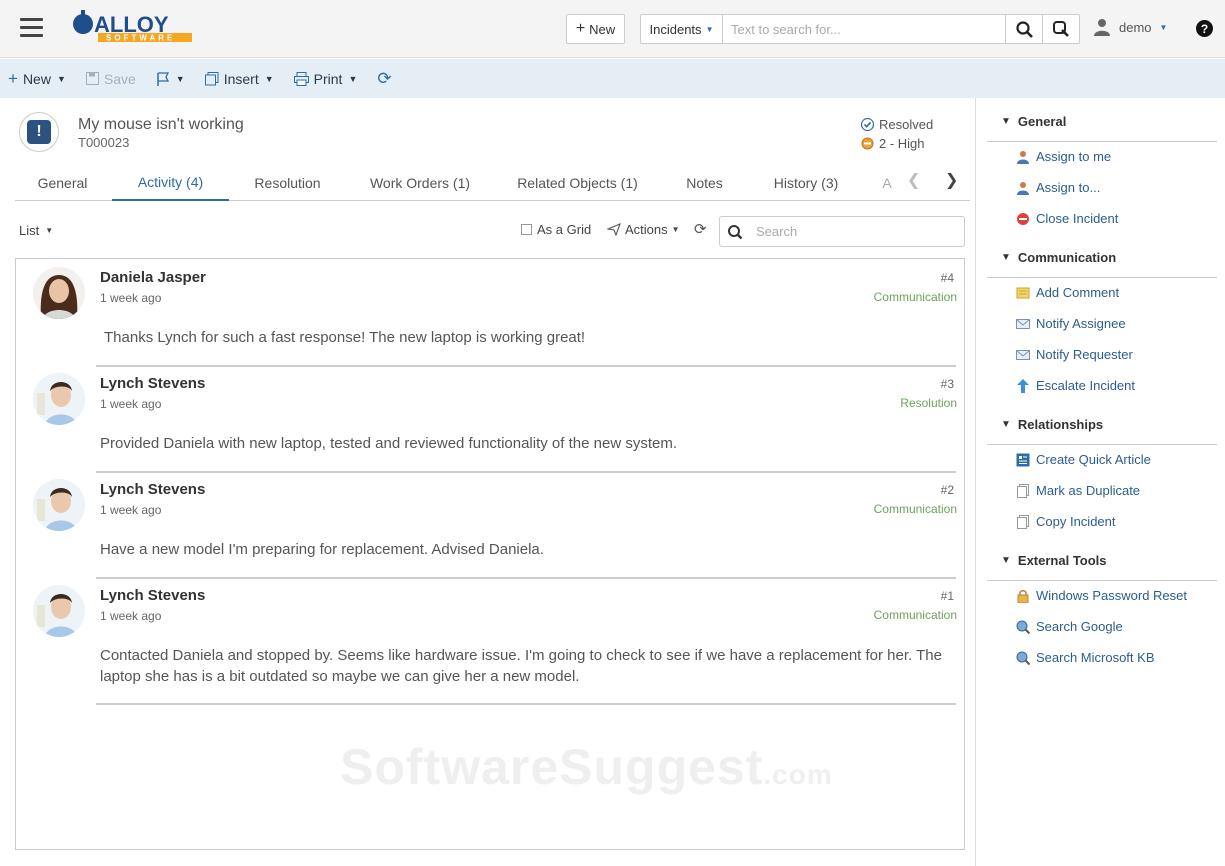  What do you see at coordinates (1102, 27) in the screenshot?
I see `user-icon` at bounding box center [1102, 27].